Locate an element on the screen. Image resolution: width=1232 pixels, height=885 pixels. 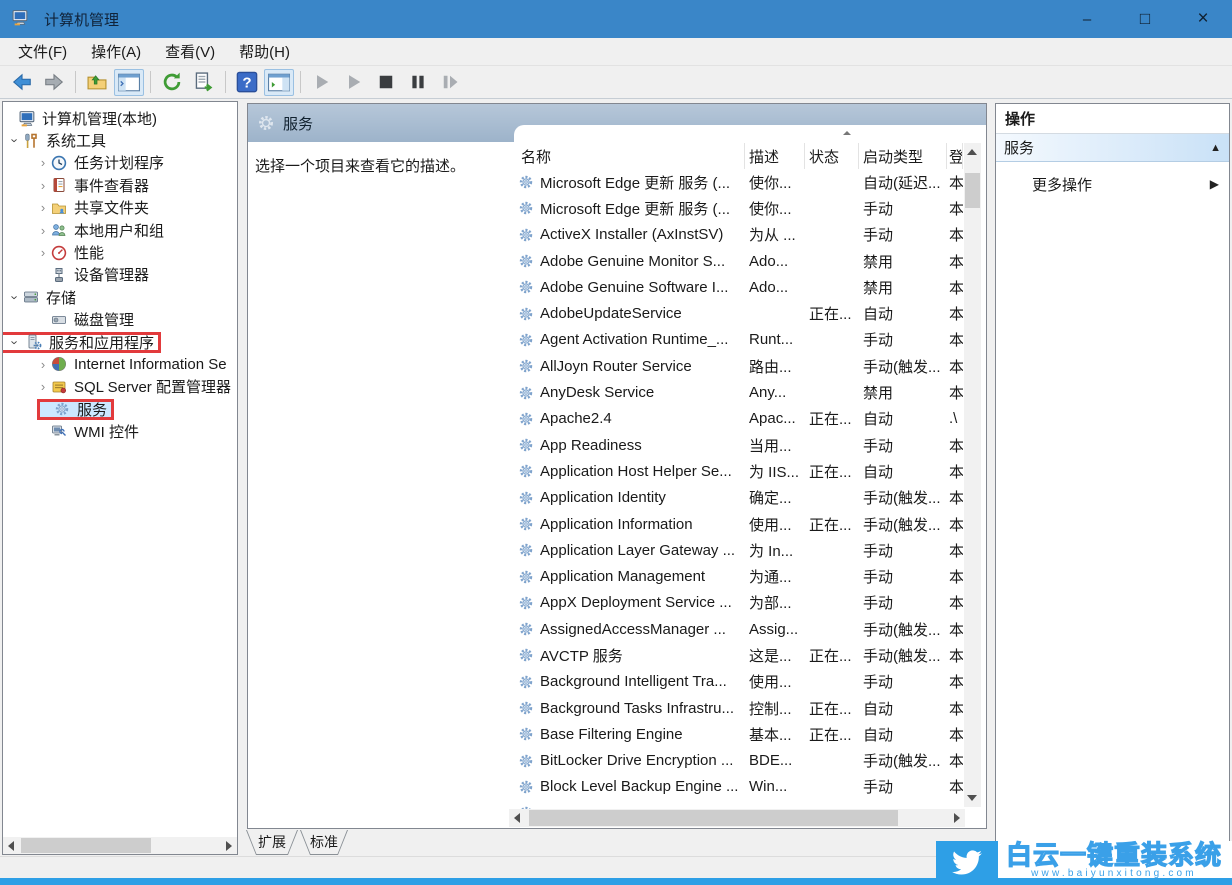
tree-item: › 本地用户和组 is located at coordinates (120, 230).